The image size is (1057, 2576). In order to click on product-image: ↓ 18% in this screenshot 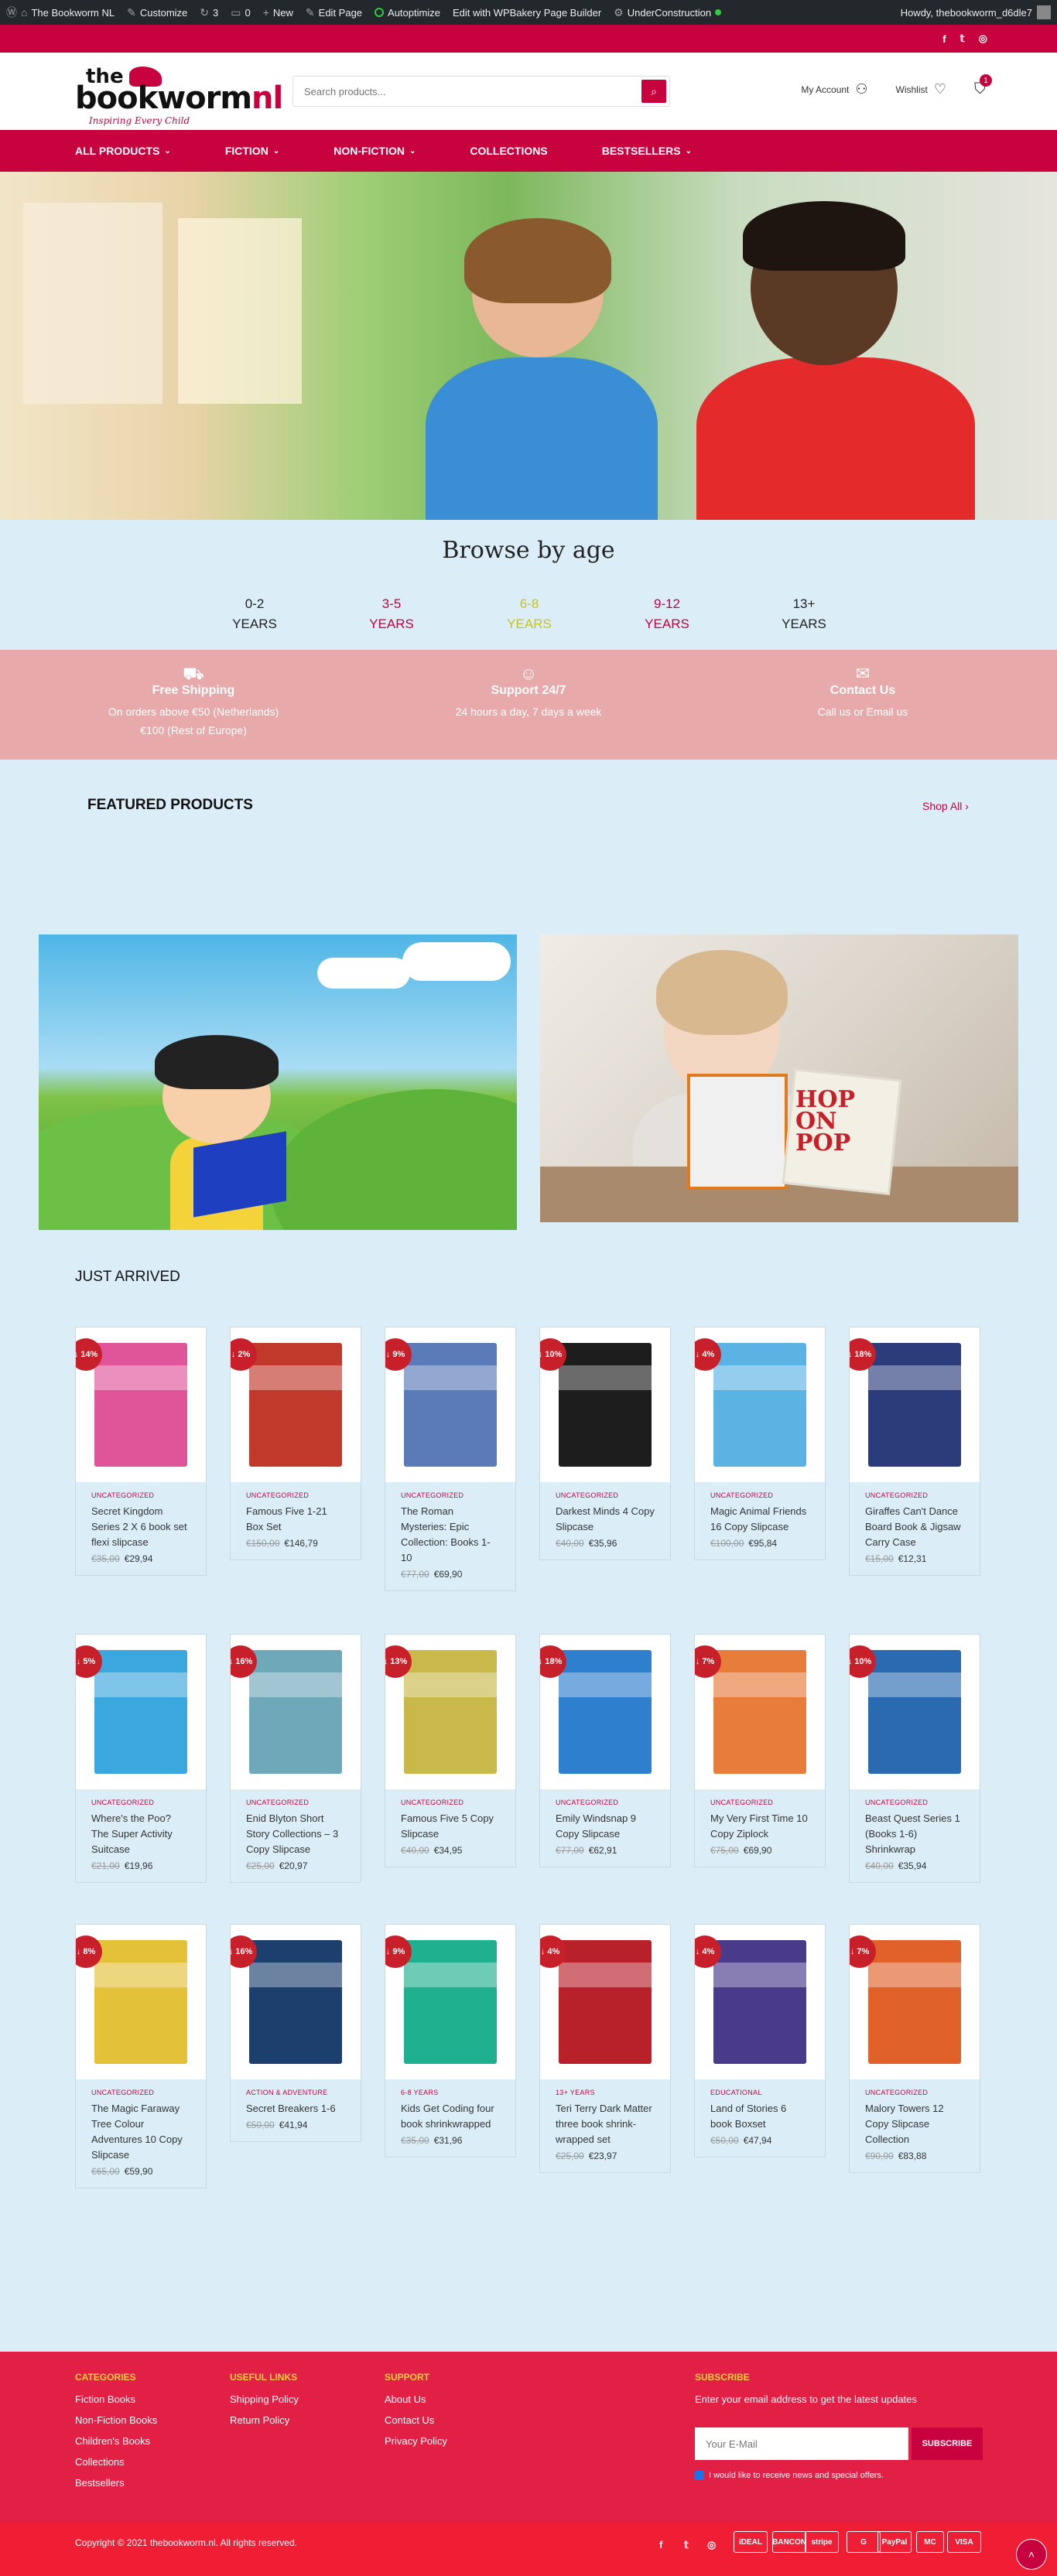, I will do `click(915, 1404)`.